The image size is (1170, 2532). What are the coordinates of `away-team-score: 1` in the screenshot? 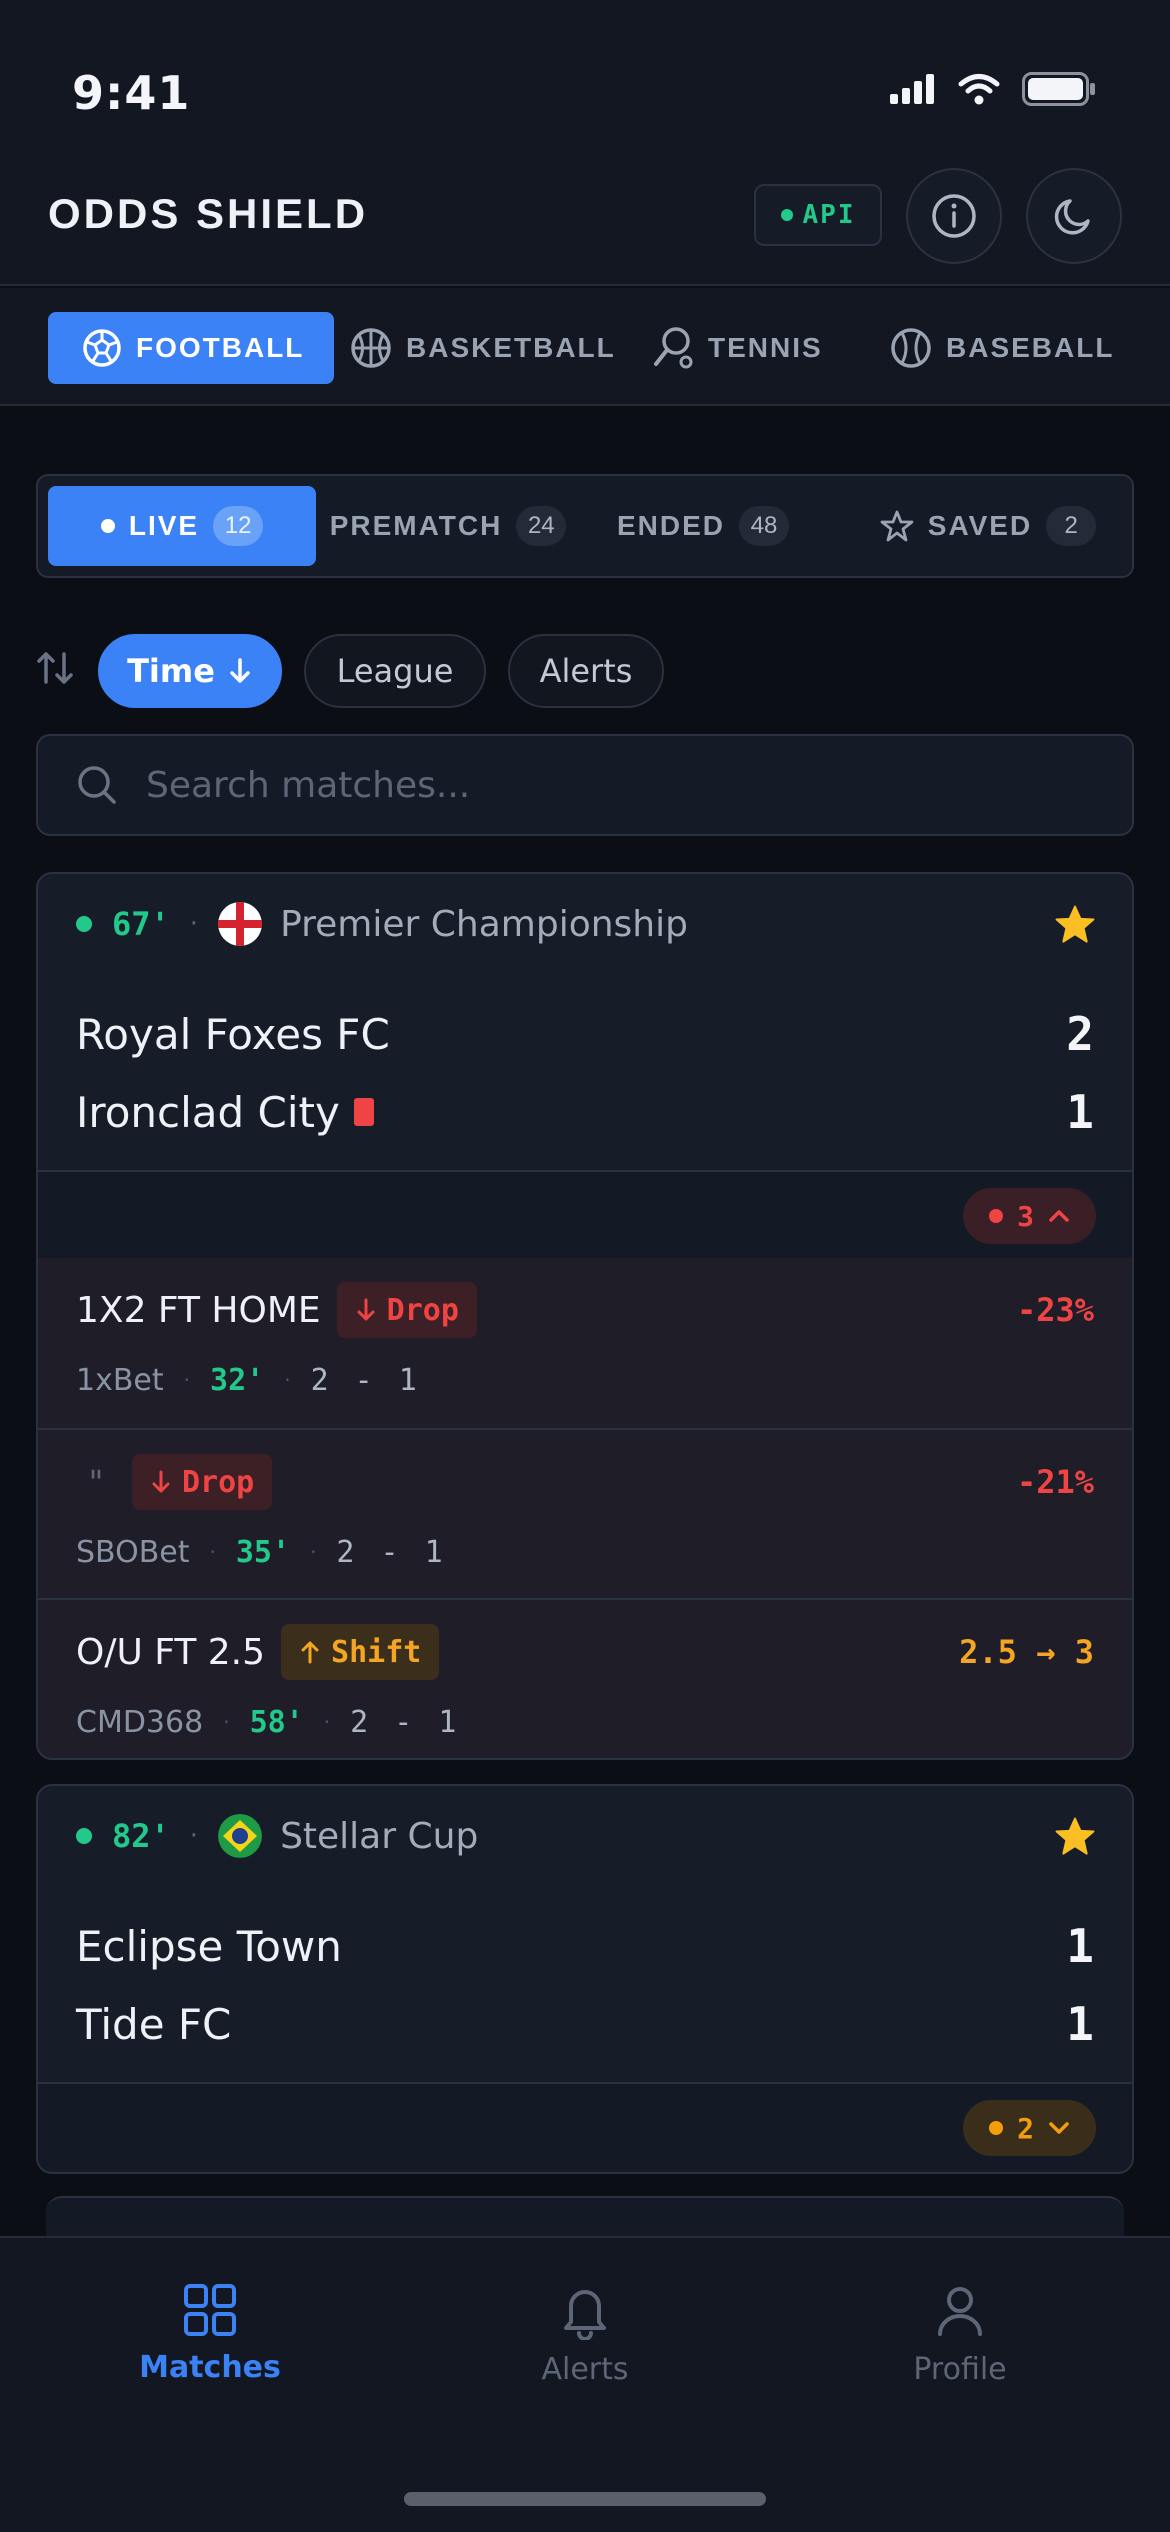 It's located at (1080, 2024).